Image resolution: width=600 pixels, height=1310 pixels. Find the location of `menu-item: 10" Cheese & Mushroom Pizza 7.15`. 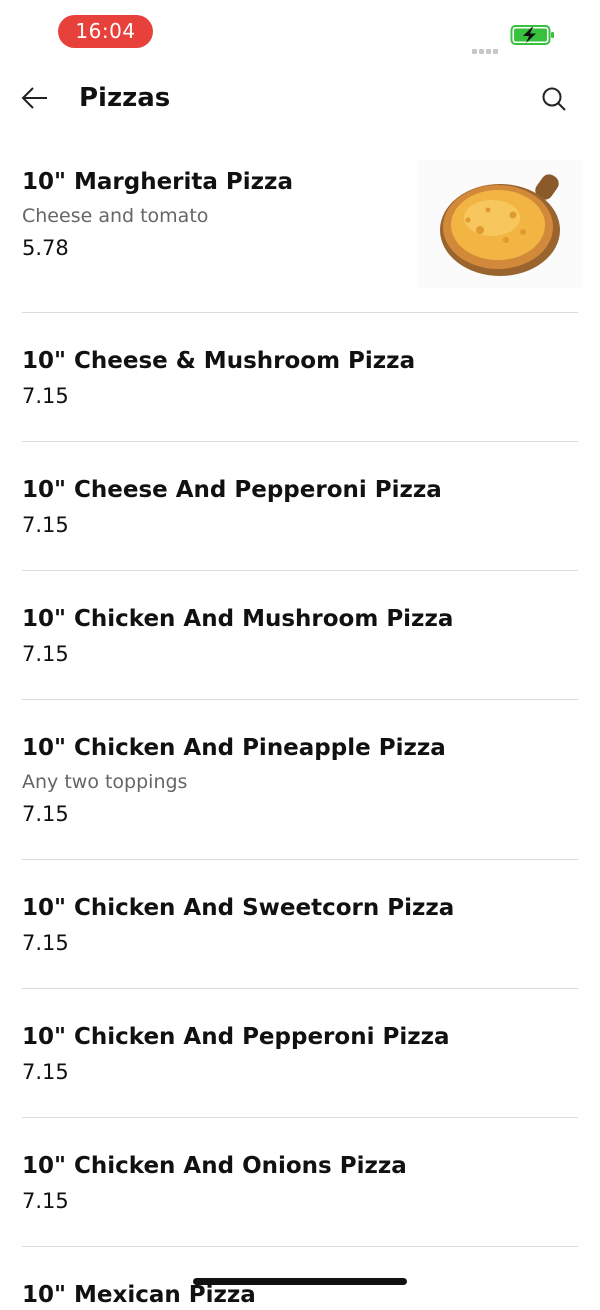

menu-item: 10" Cheese & Mushroom Pizza 7.15 is located at coordinates (300, 377).